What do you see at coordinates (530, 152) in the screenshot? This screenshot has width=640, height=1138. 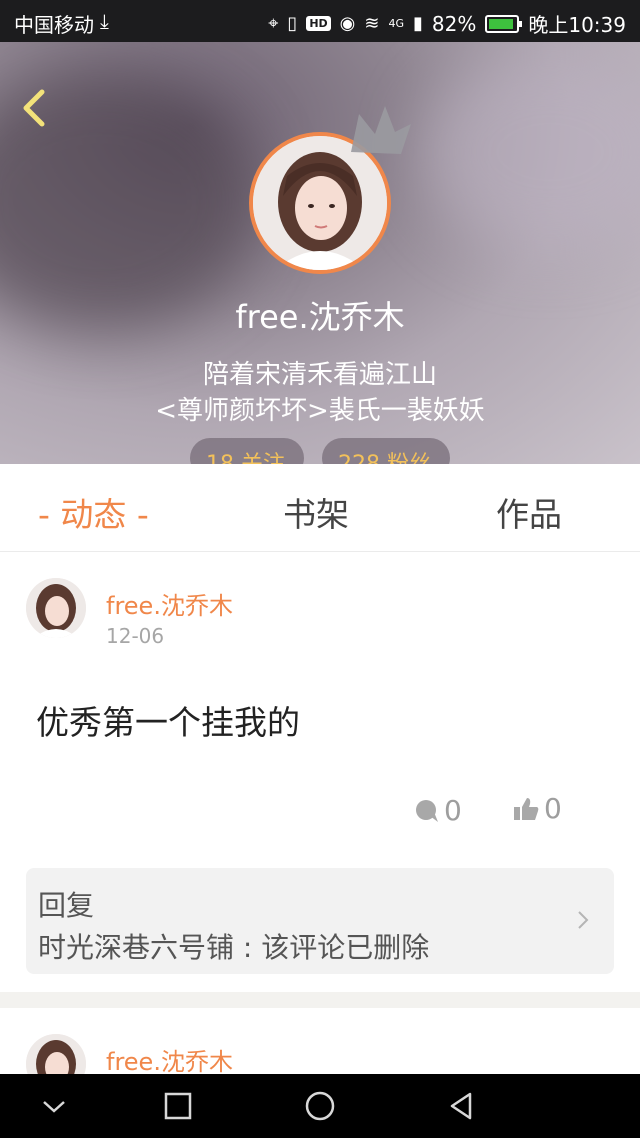 I see `header-background-highlight` at bounding box center [530, 152].